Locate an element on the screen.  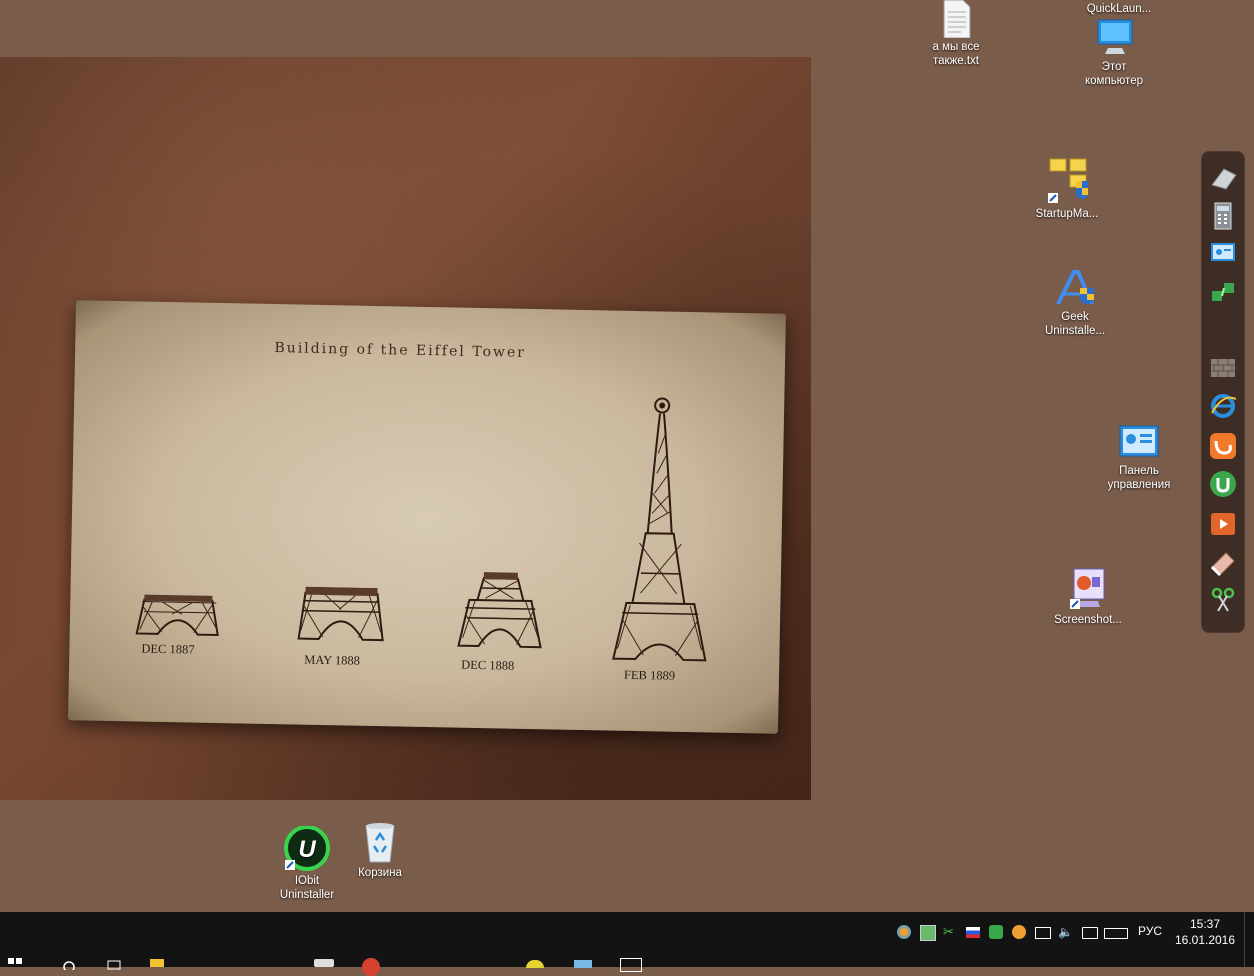
startup-manager-icon is located at coordinates (1068, 180).